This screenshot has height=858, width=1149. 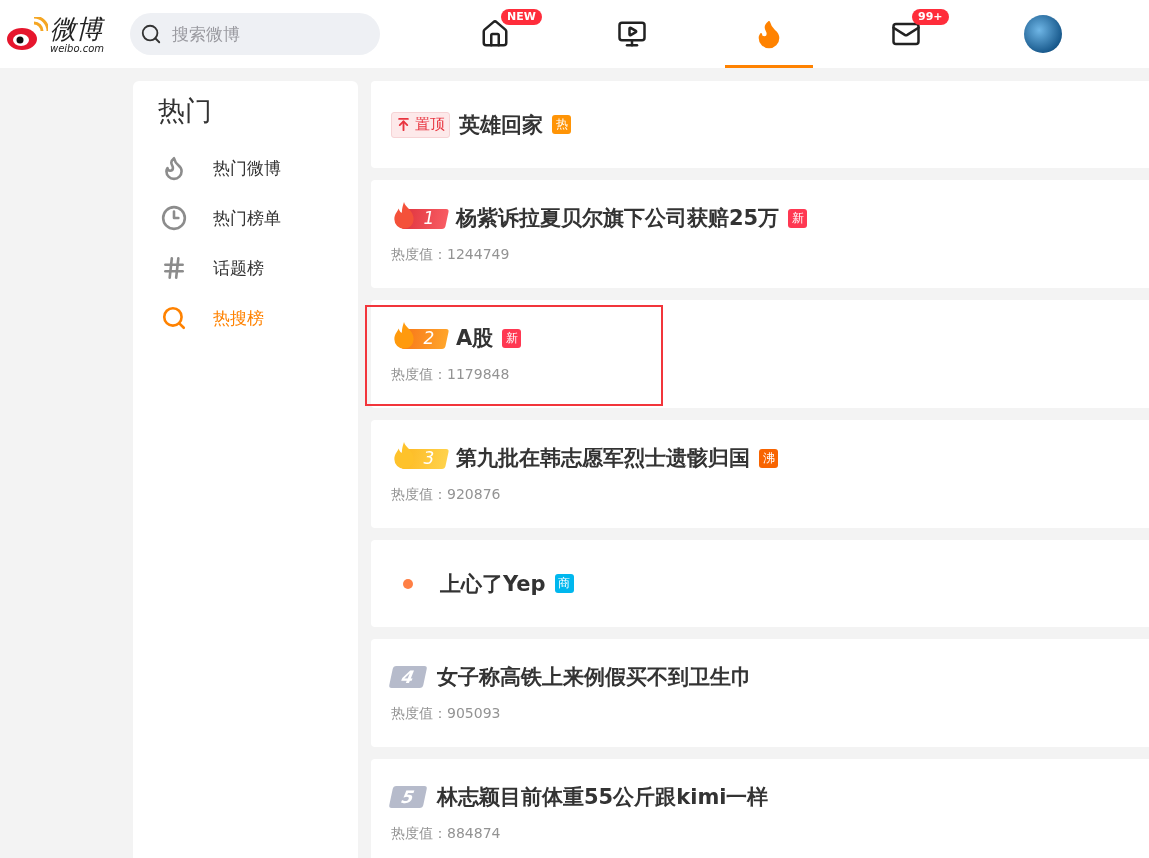 What do you see at coordinates (760, 234) in the screenshot?
I see `hot-search-card: 1 杨紫诉拉夏贝尔旗下公司获赔25万 新 热度值：1244749` at bounding box center [760, 234].